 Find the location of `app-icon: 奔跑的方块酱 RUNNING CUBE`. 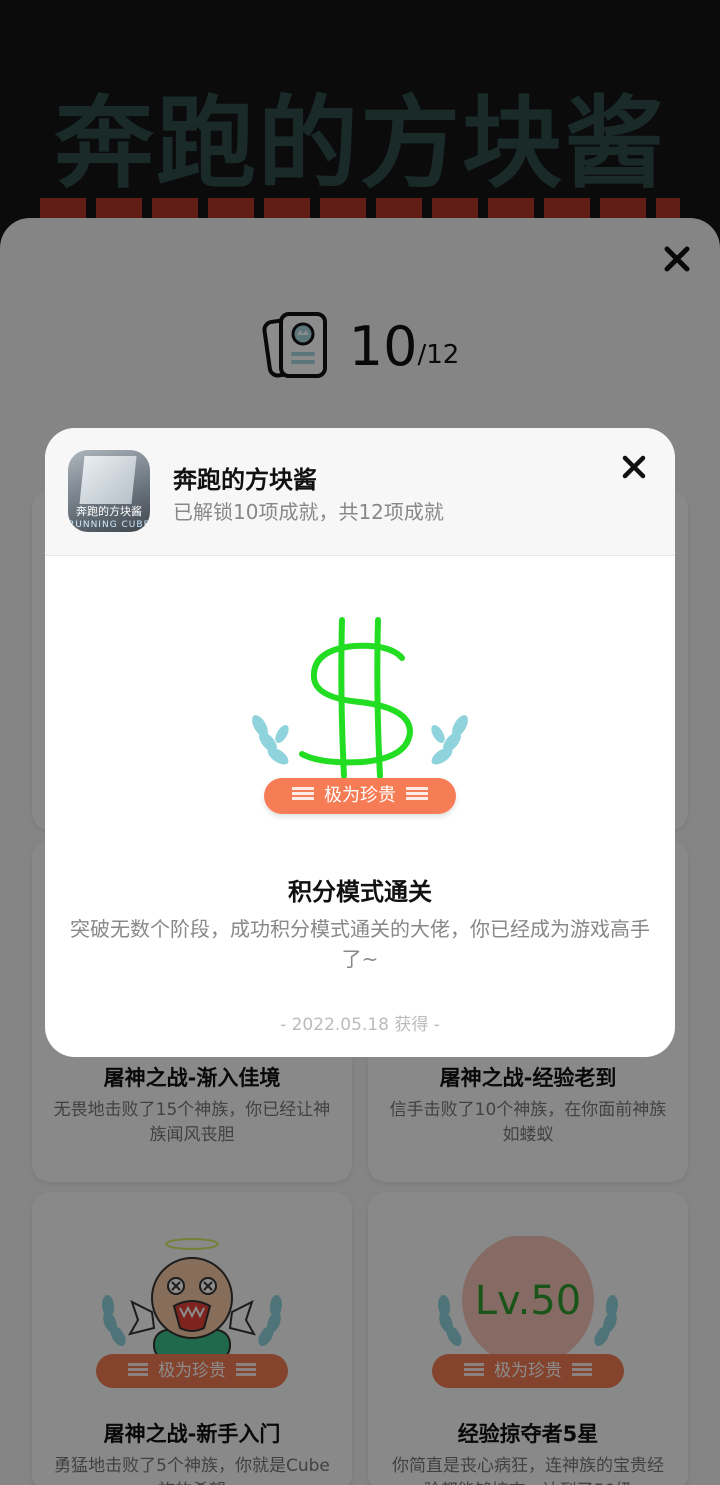

app-icon: 奔跑的方块酱 RUNNING CUBE is located at coordinates (109, 491).